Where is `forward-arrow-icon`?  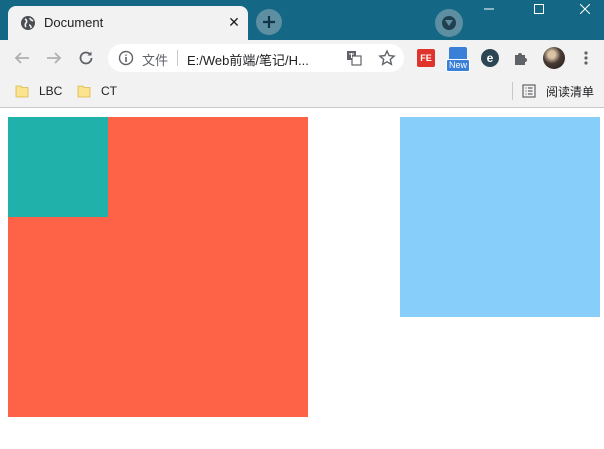
forward-arrow-icon is located at coordinates (54, 58).